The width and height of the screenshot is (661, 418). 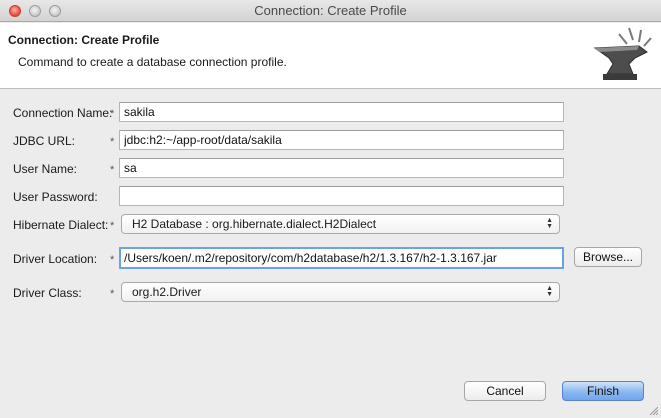 I want to click on title-bar: Connection: Create Profile, so click(x=330, y=11).